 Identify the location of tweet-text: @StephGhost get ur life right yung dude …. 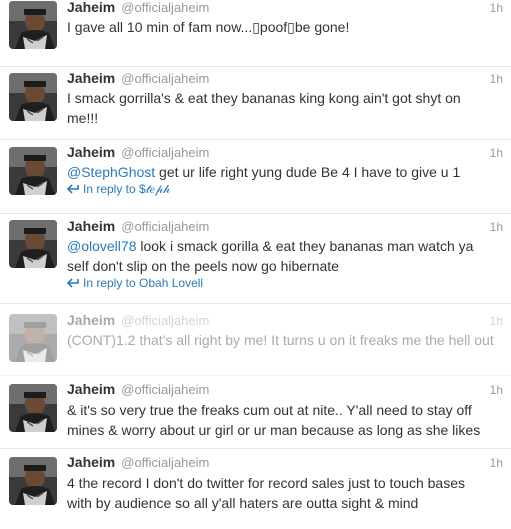
(286, 172).